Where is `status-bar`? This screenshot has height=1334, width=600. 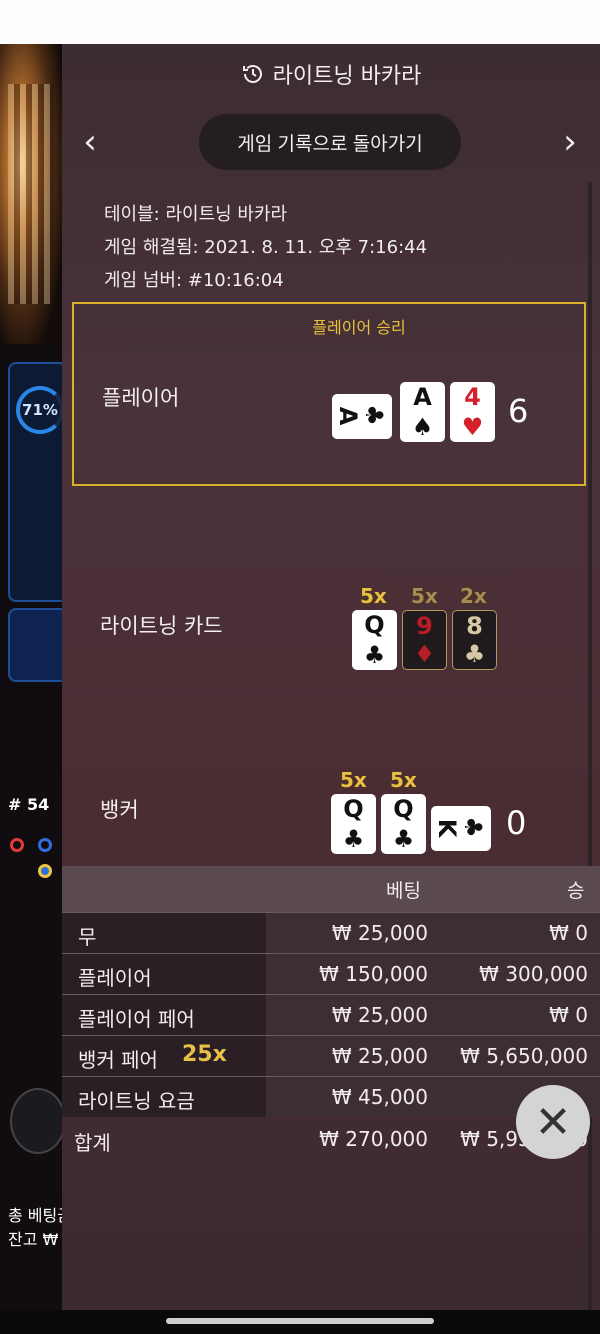 status-bar is located at coordinates (300, 22).